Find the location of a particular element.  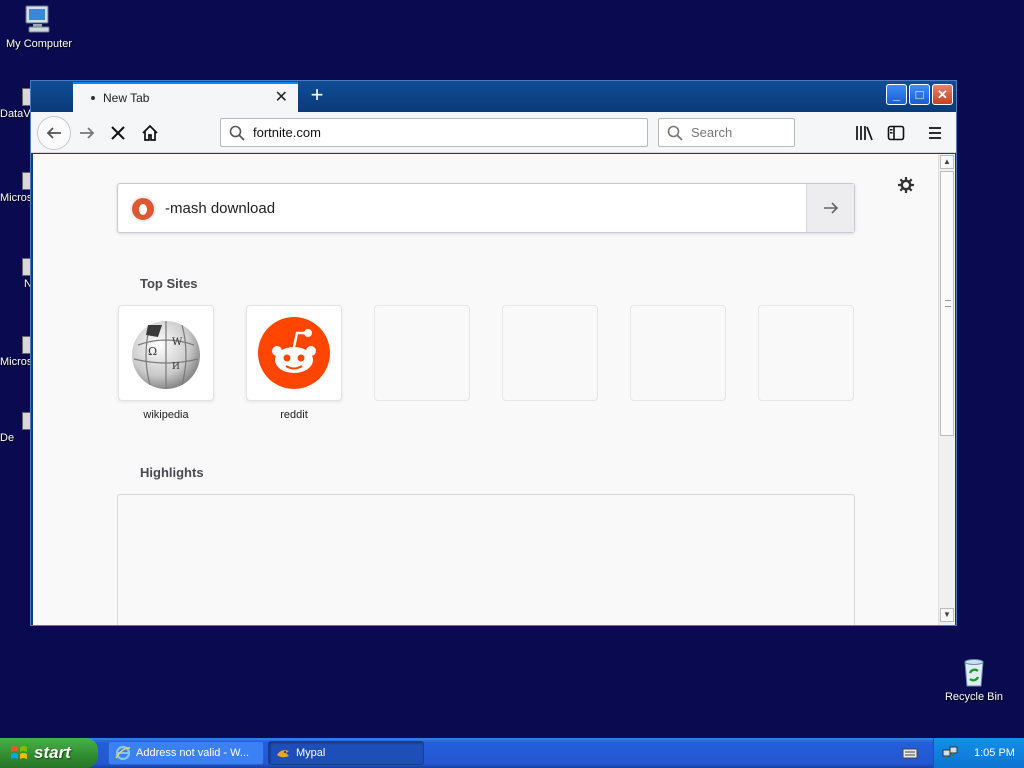

scroll-down-button: ▼ is located at coordinates (947, 615).